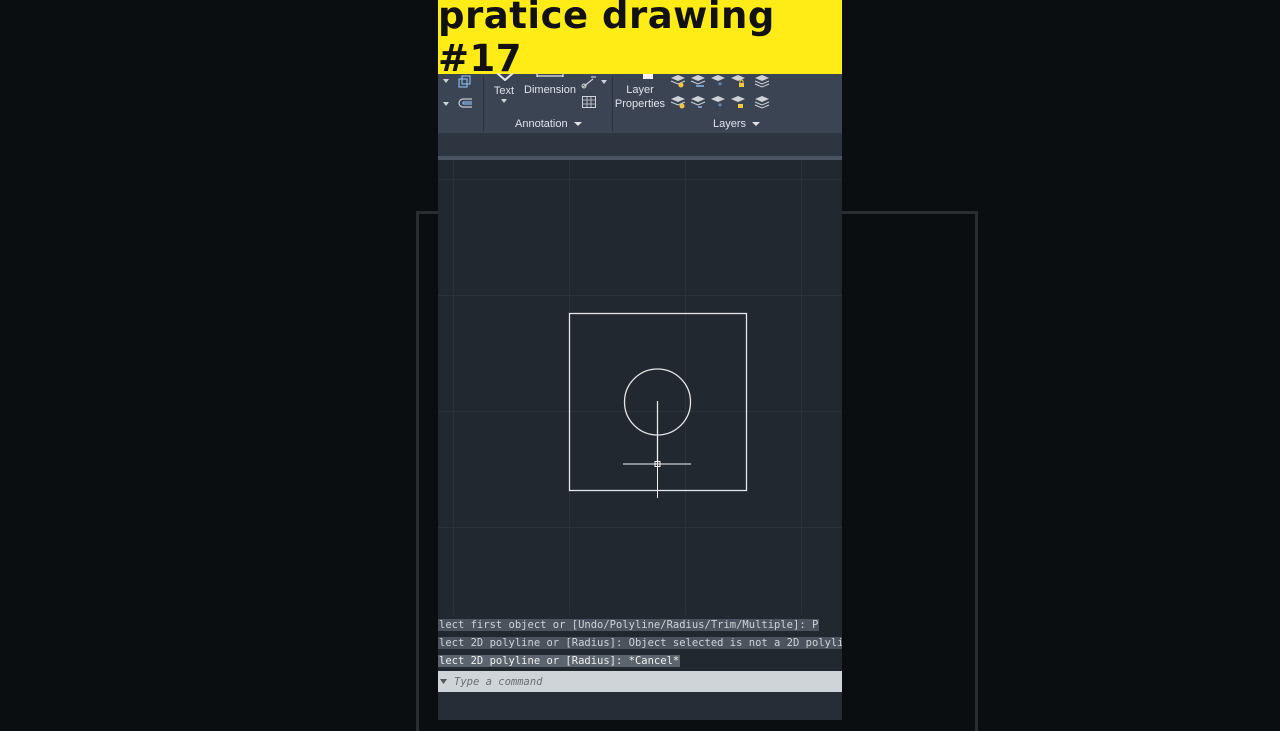 This screenshot has width=1280, height=731. I want to click on ribbon-spacer, so click(640, 145).